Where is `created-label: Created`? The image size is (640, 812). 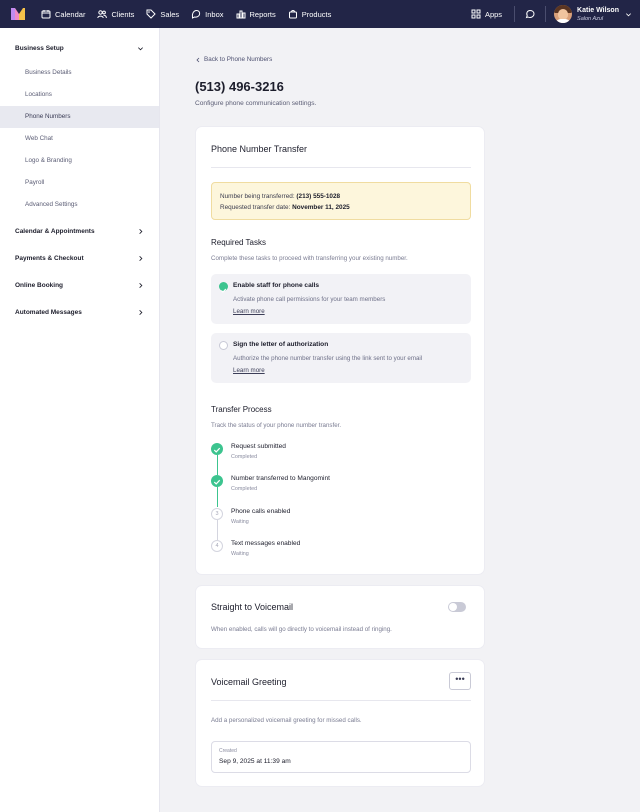 created-label: Created is located at coordinates (228, 751).